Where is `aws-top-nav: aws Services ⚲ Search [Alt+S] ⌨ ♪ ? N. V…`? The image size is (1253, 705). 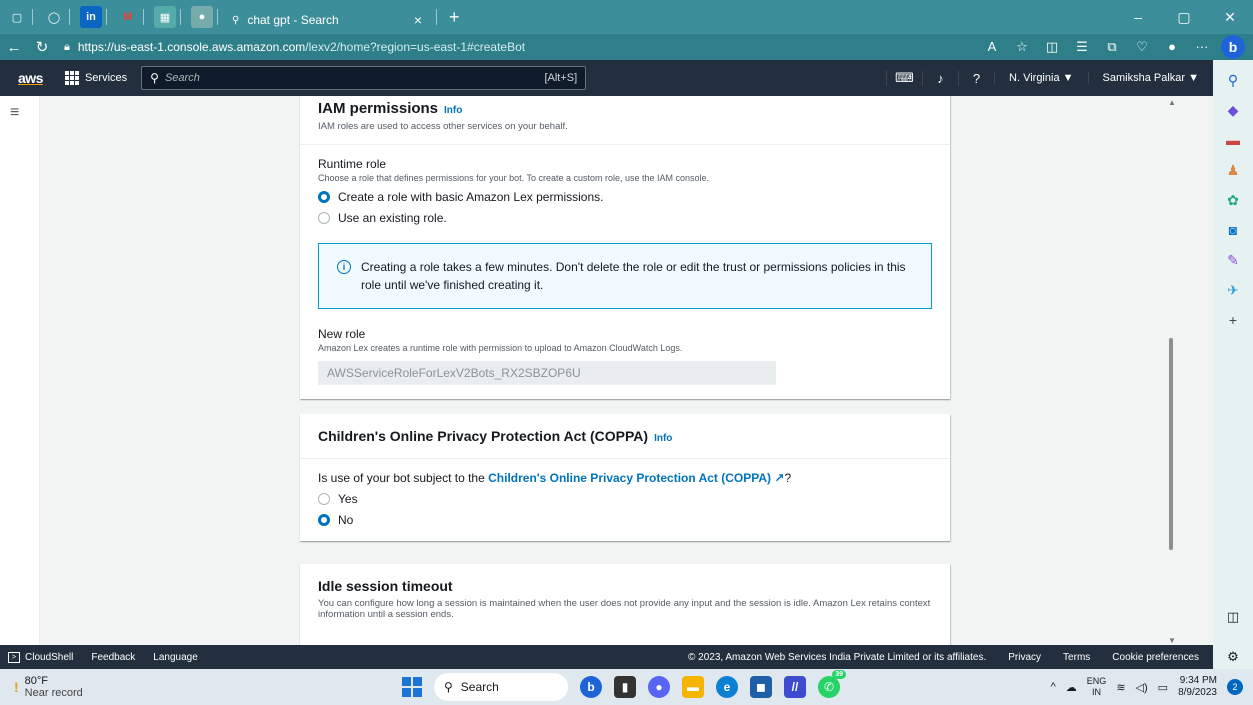 aws-top-nav: aws Services ⚲ Search [Alt+S] ⌨ ♪ ? N. V… is located at coordinates (606, 78).